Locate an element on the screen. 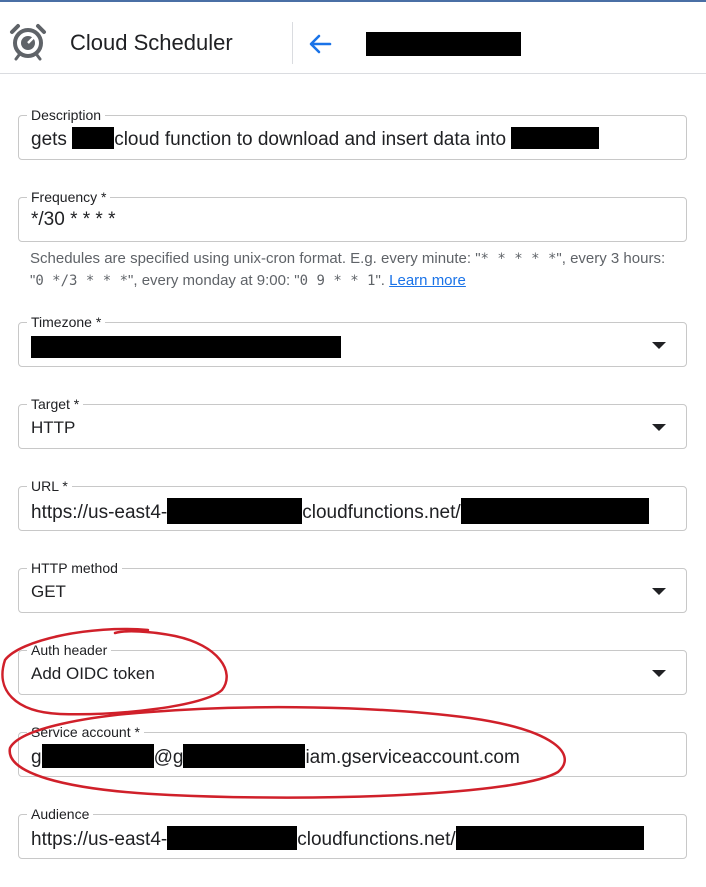 The image size is (706, 887). auth-header-value: Add OIDC token is located at coordinates (93, 673).